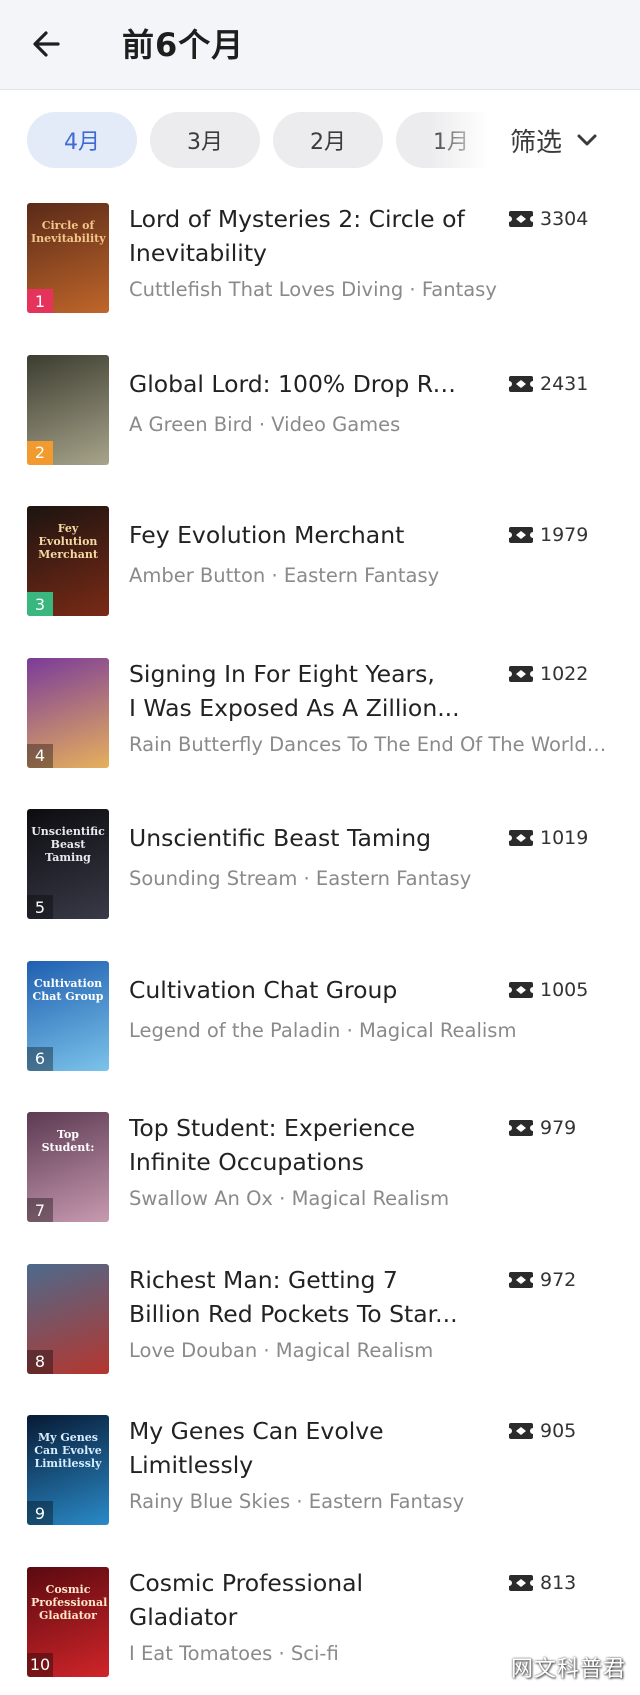 Image resolution: width=640 pixels, height=1695 pixels. What do you see at coordinates (299, 1617) in the screenshot?
I see `book-title-line-2: Gladiator` at bounding box center [299, 1617].